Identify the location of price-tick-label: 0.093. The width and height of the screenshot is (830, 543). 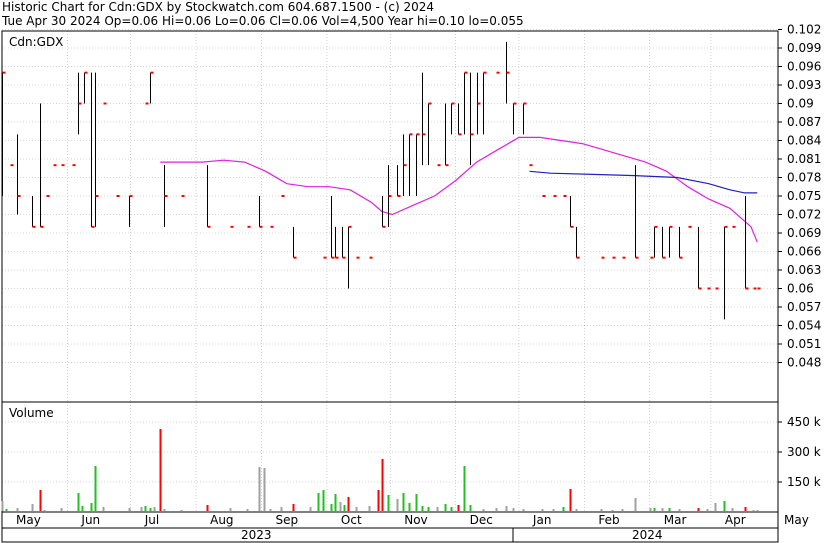
(804, 85).